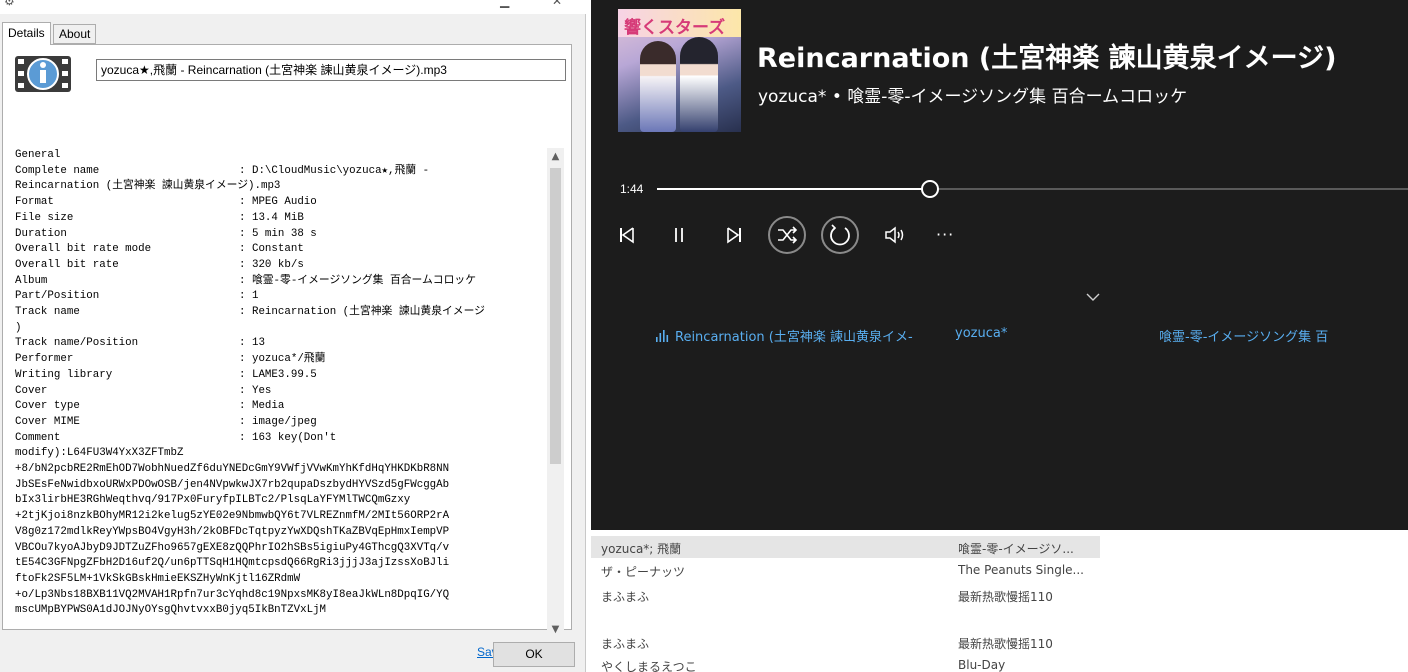  Describe the element at coordinates (26, 33) in the screenshot. I see `tab-details: Details` at that location.